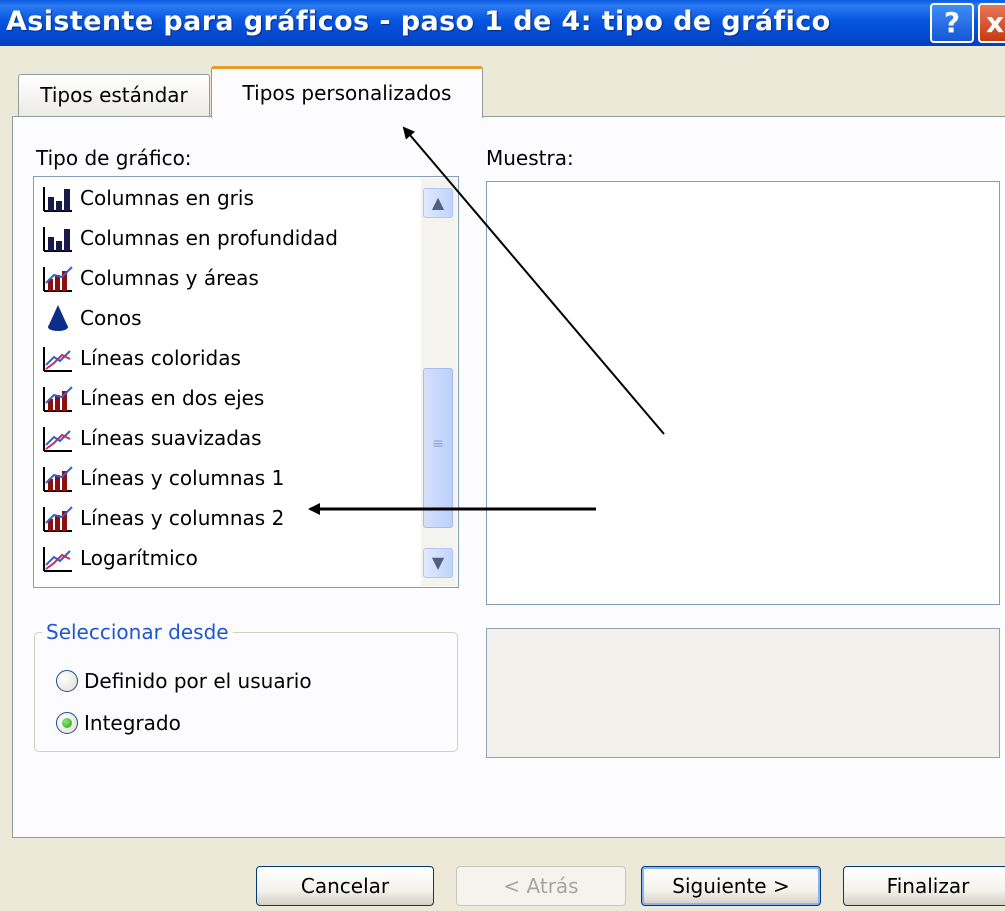 The height and width of the screenshot is (911, 1005). Describe the element at coordinates (533, 280) in the screenshot. I see `arrow-to-custom-tab` at that location.